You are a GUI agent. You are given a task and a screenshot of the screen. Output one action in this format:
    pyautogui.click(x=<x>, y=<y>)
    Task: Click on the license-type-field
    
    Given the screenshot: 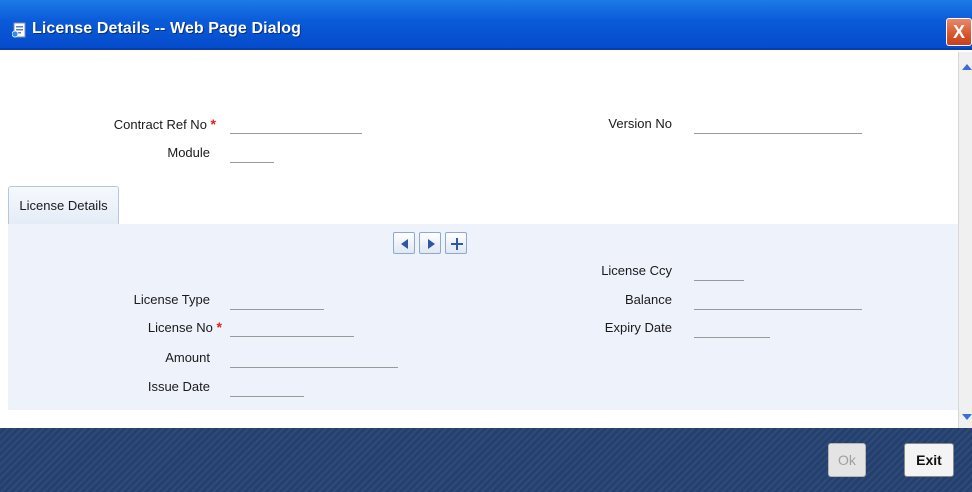 What is the action you would take?
    pyautogui.click(x=277, y=301)
    